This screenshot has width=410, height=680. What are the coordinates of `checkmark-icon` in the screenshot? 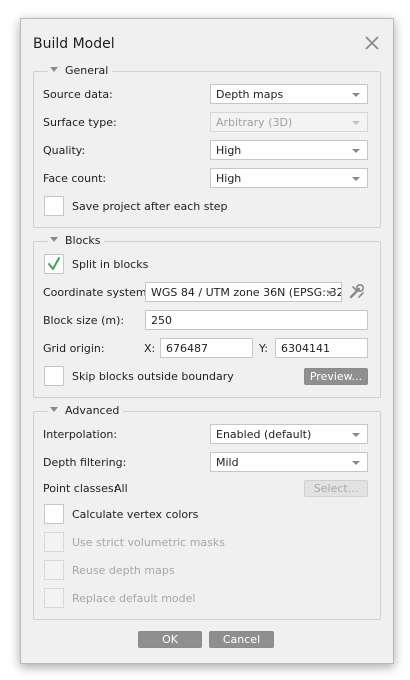 It's located at (54, 263).